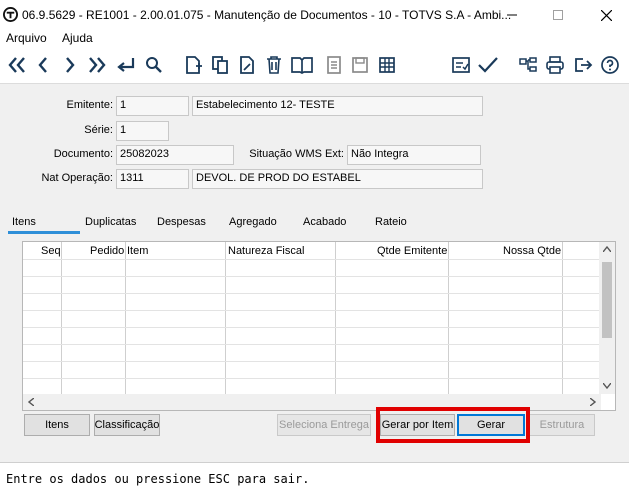 The image size is (629, 492). I want to click on tab-despesas: Despesas, so click(181, 222).